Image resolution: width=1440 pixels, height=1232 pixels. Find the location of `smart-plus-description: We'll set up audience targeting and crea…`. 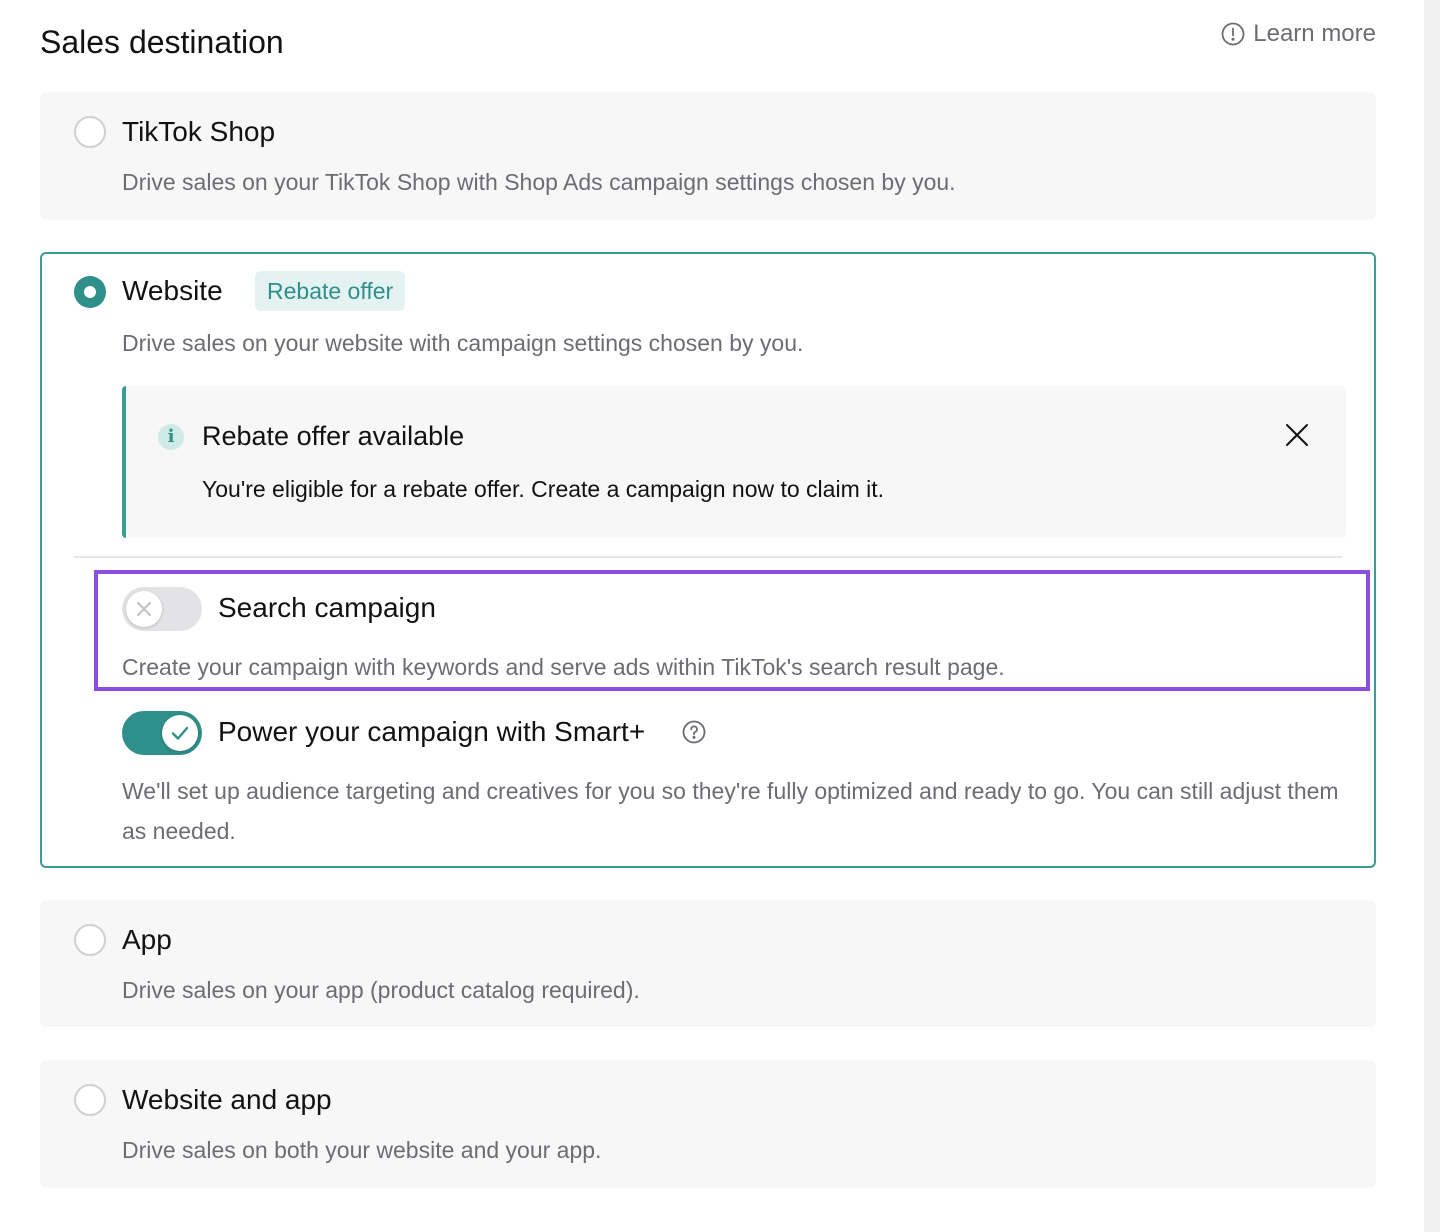

smart-plus-description: We'll set up audience targeting and crea… is located at coordinates (730, 811).